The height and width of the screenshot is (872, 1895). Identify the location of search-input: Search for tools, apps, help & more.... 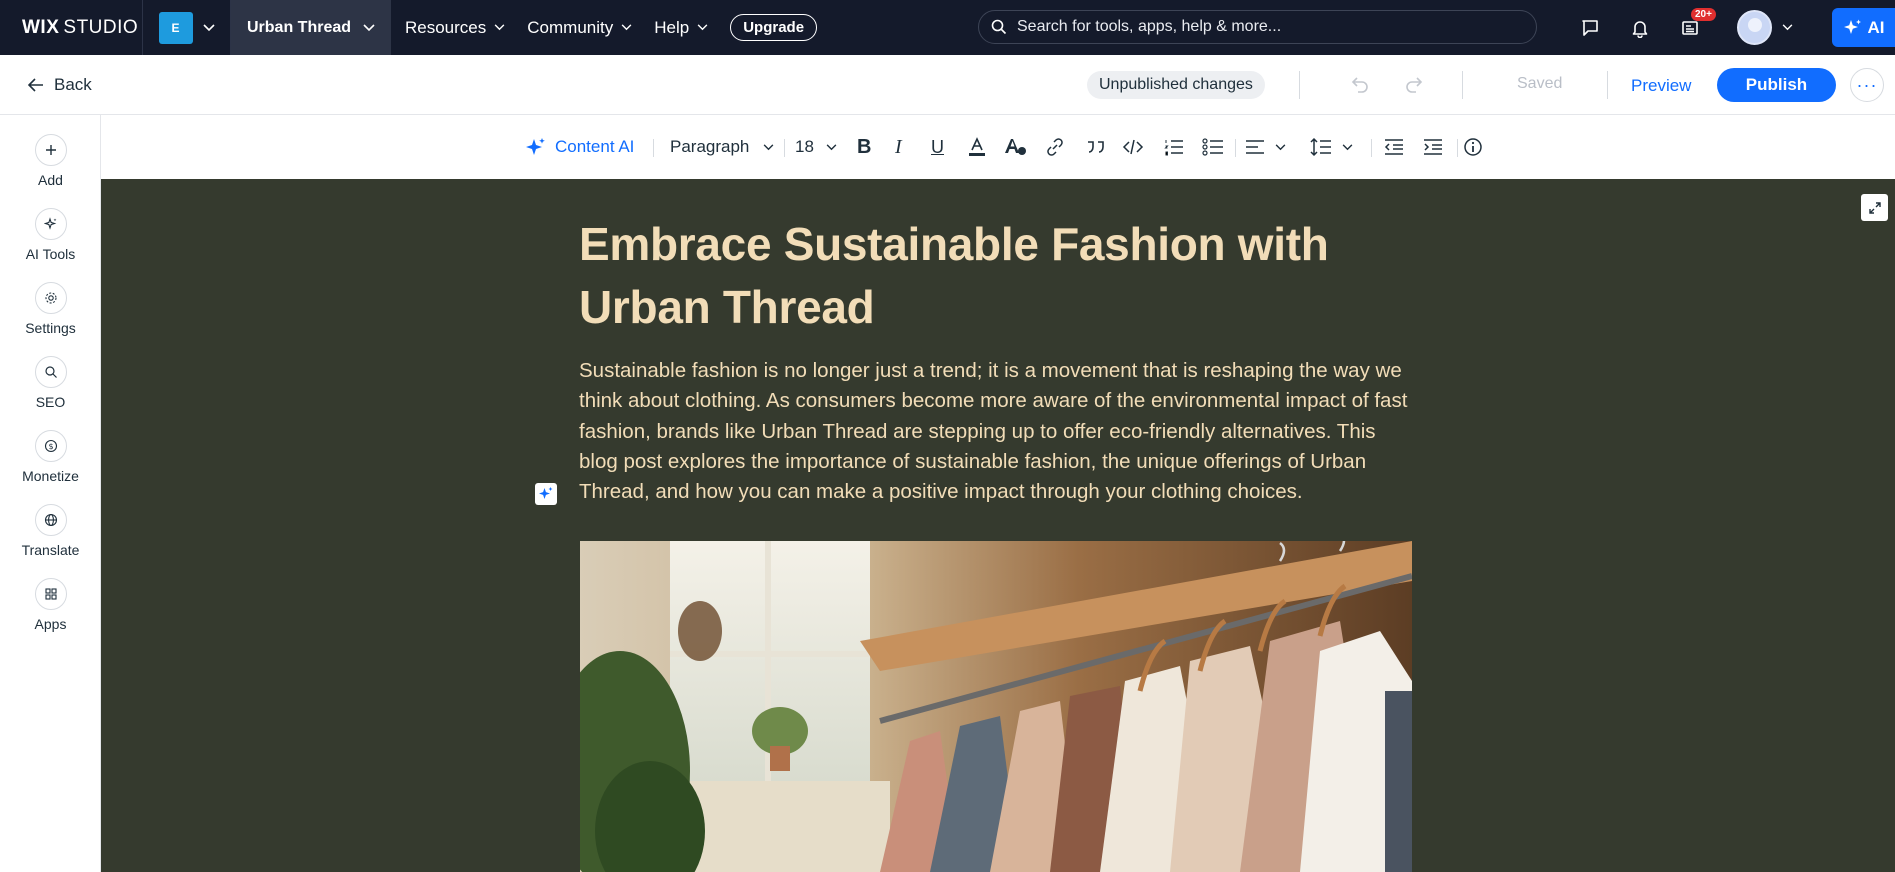
(1257, 27).